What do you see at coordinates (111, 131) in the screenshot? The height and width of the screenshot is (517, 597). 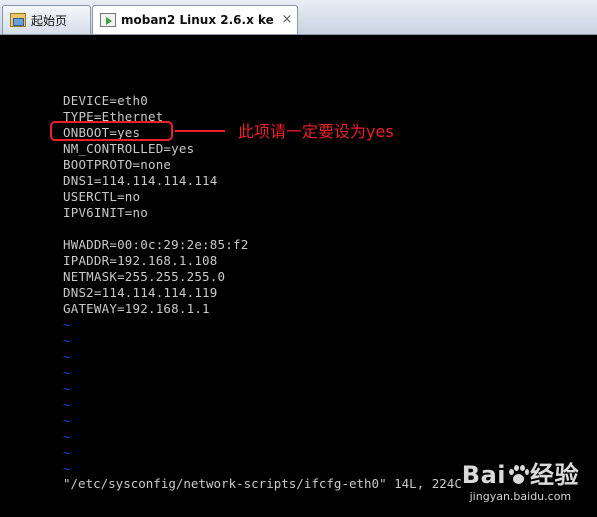 I see `onboot-highlight-box` at bounding box center [111, 131].